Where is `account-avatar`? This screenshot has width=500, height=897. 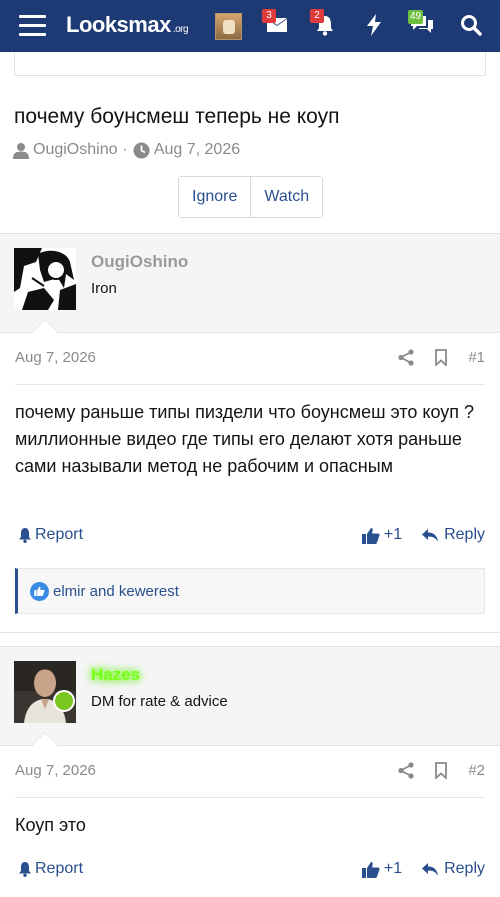
account-avatar is located at coordinates (228, 26).